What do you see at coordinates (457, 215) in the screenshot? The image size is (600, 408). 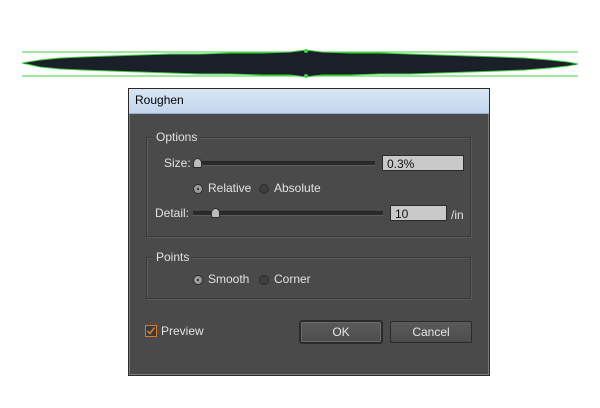 I see `detail-unit-label: /in` at bounding box center [457, 215].